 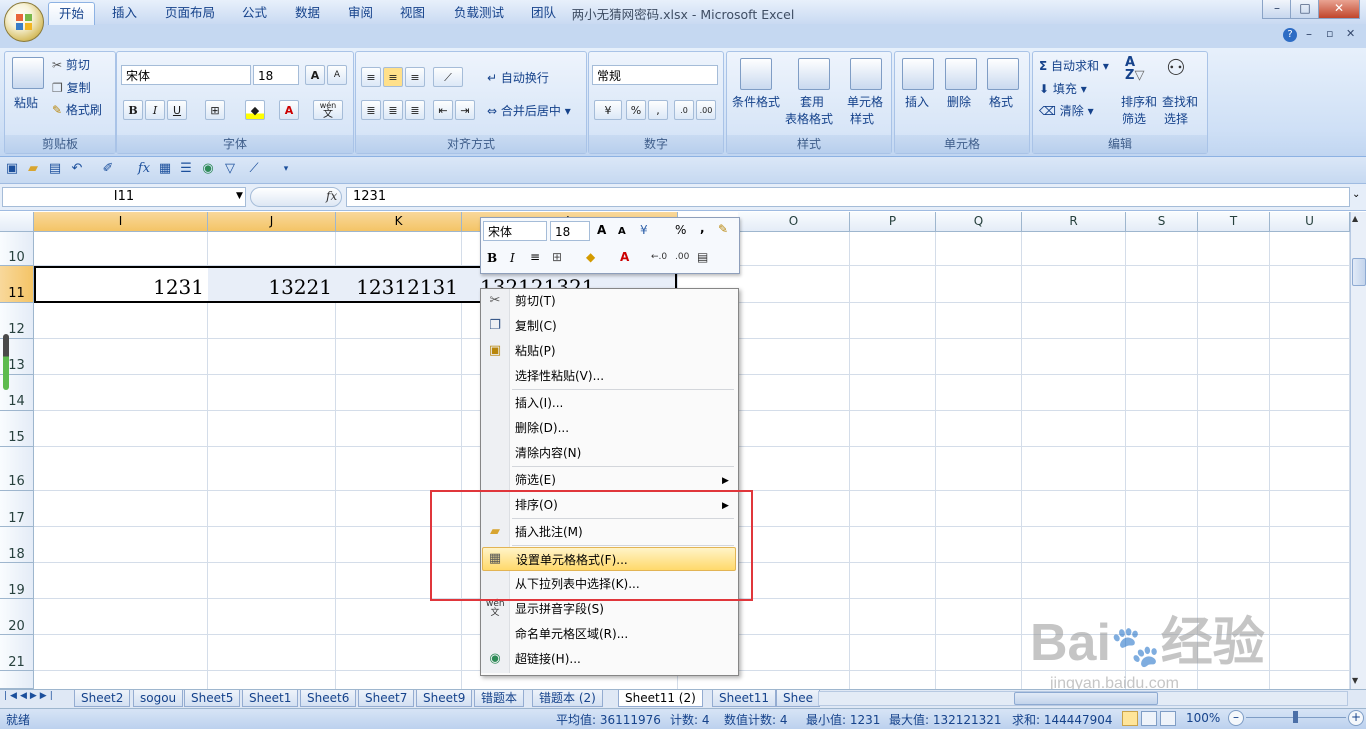 I want to click on sheet-tab-sheet9: Sheet9, so click(x=444, y=698).